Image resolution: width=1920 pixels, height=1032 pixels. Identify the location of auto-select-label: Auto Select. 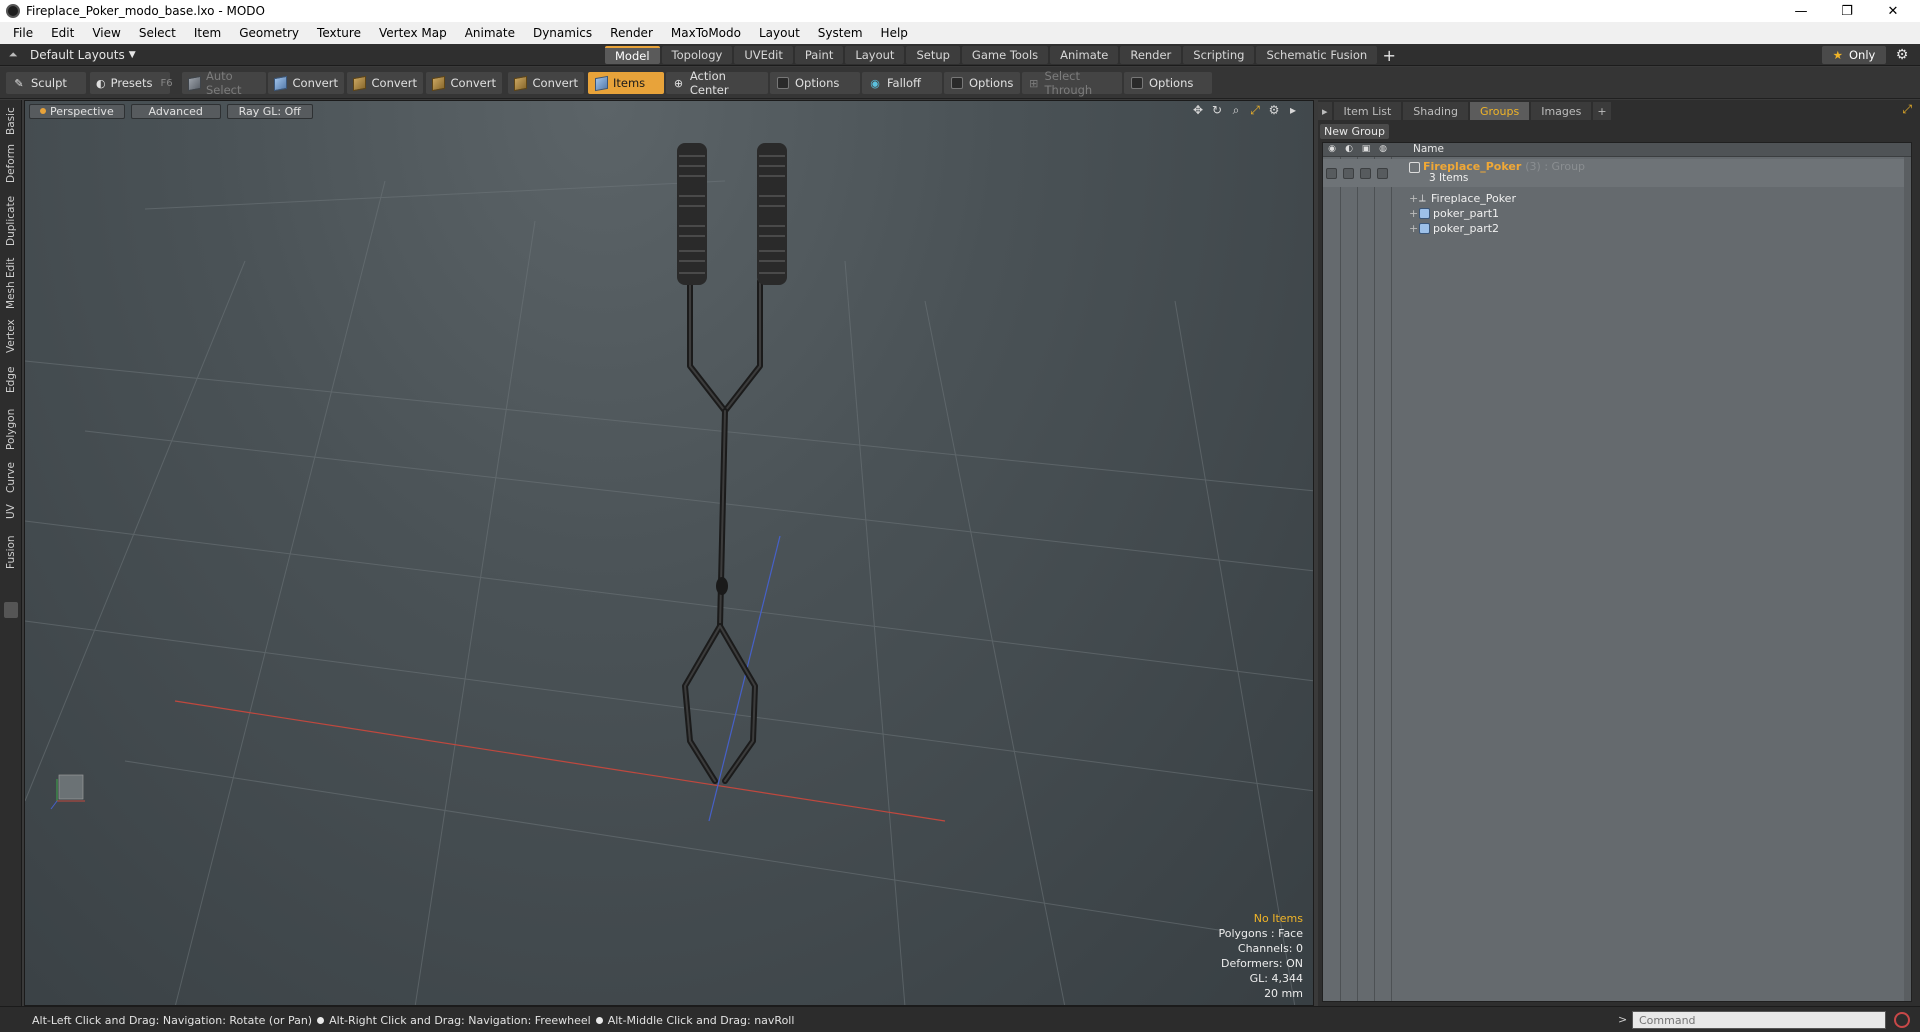
(224, 83).